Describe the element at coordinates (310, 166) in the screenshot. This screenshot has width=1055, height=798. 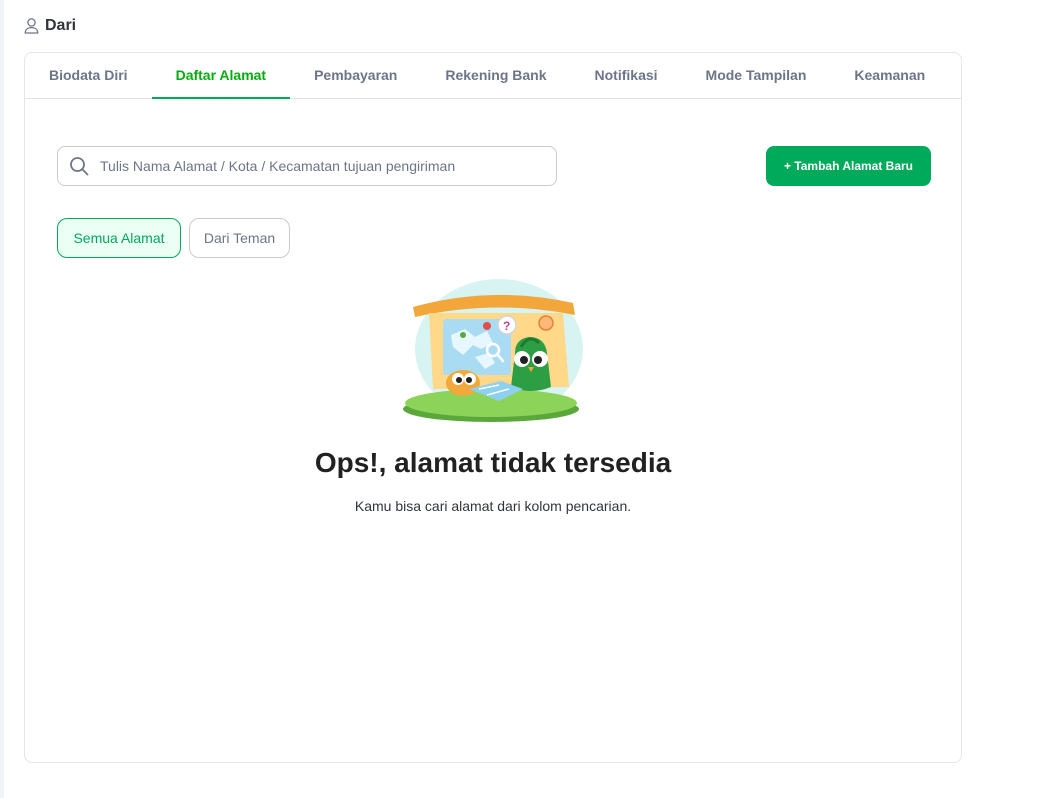
I see `address-search-input` at that location.